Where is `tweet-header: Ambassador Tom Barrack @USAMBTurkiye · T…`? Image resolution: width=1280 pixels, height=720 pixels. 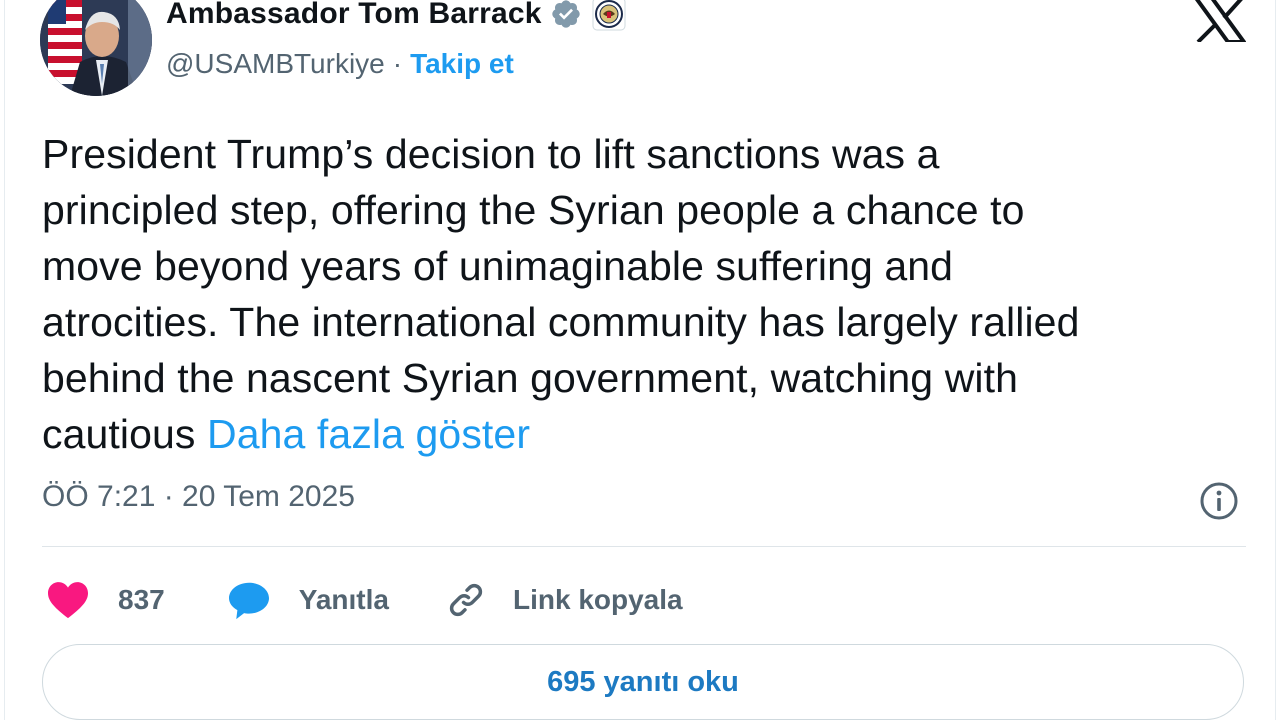
tweet-header: Ambassador Tom Barrack @USAMBTurkiye · T… is located at coordinates (396, 40).